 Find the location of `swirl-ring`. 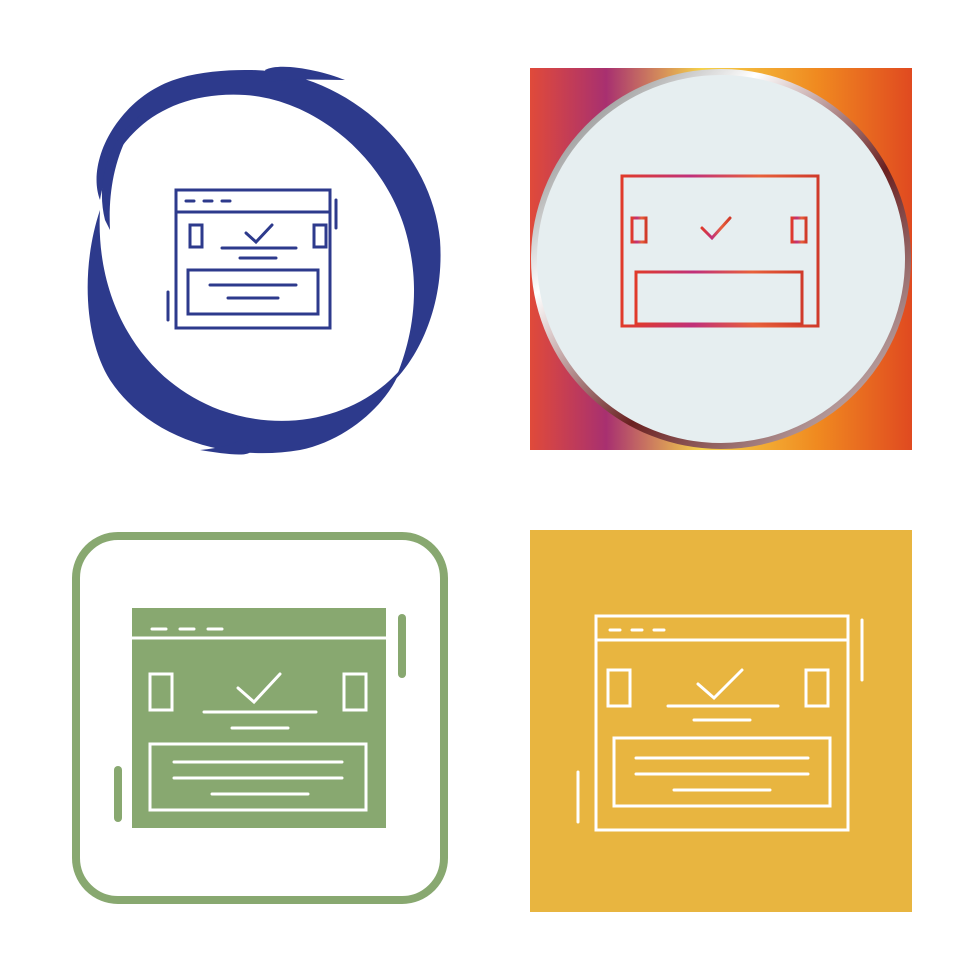

swirl-ring is located at coordinates (264, 260).